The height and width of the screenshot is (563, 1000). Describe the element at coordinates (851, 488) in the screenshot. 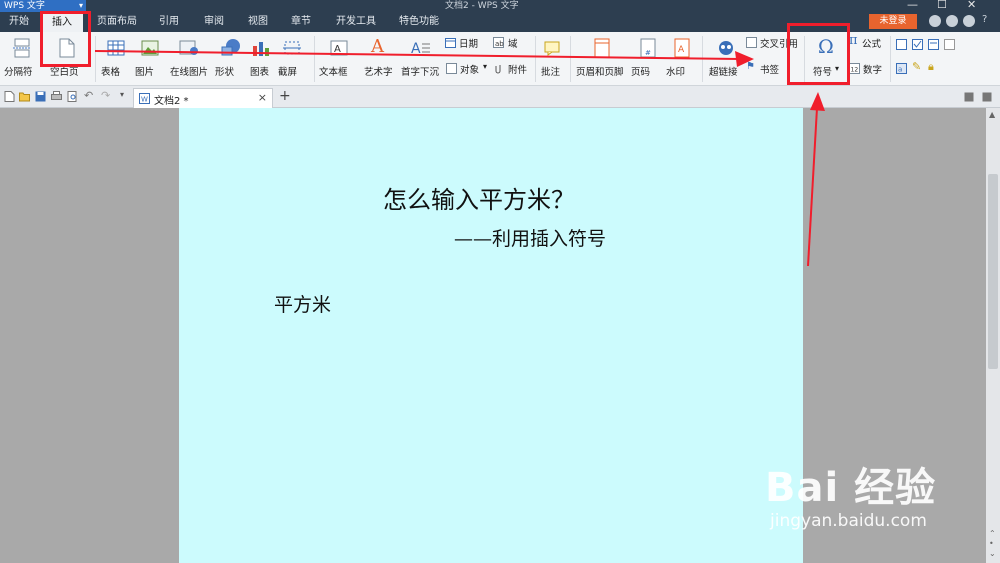

I see `watermark-brand: Bai 经验` at that location.